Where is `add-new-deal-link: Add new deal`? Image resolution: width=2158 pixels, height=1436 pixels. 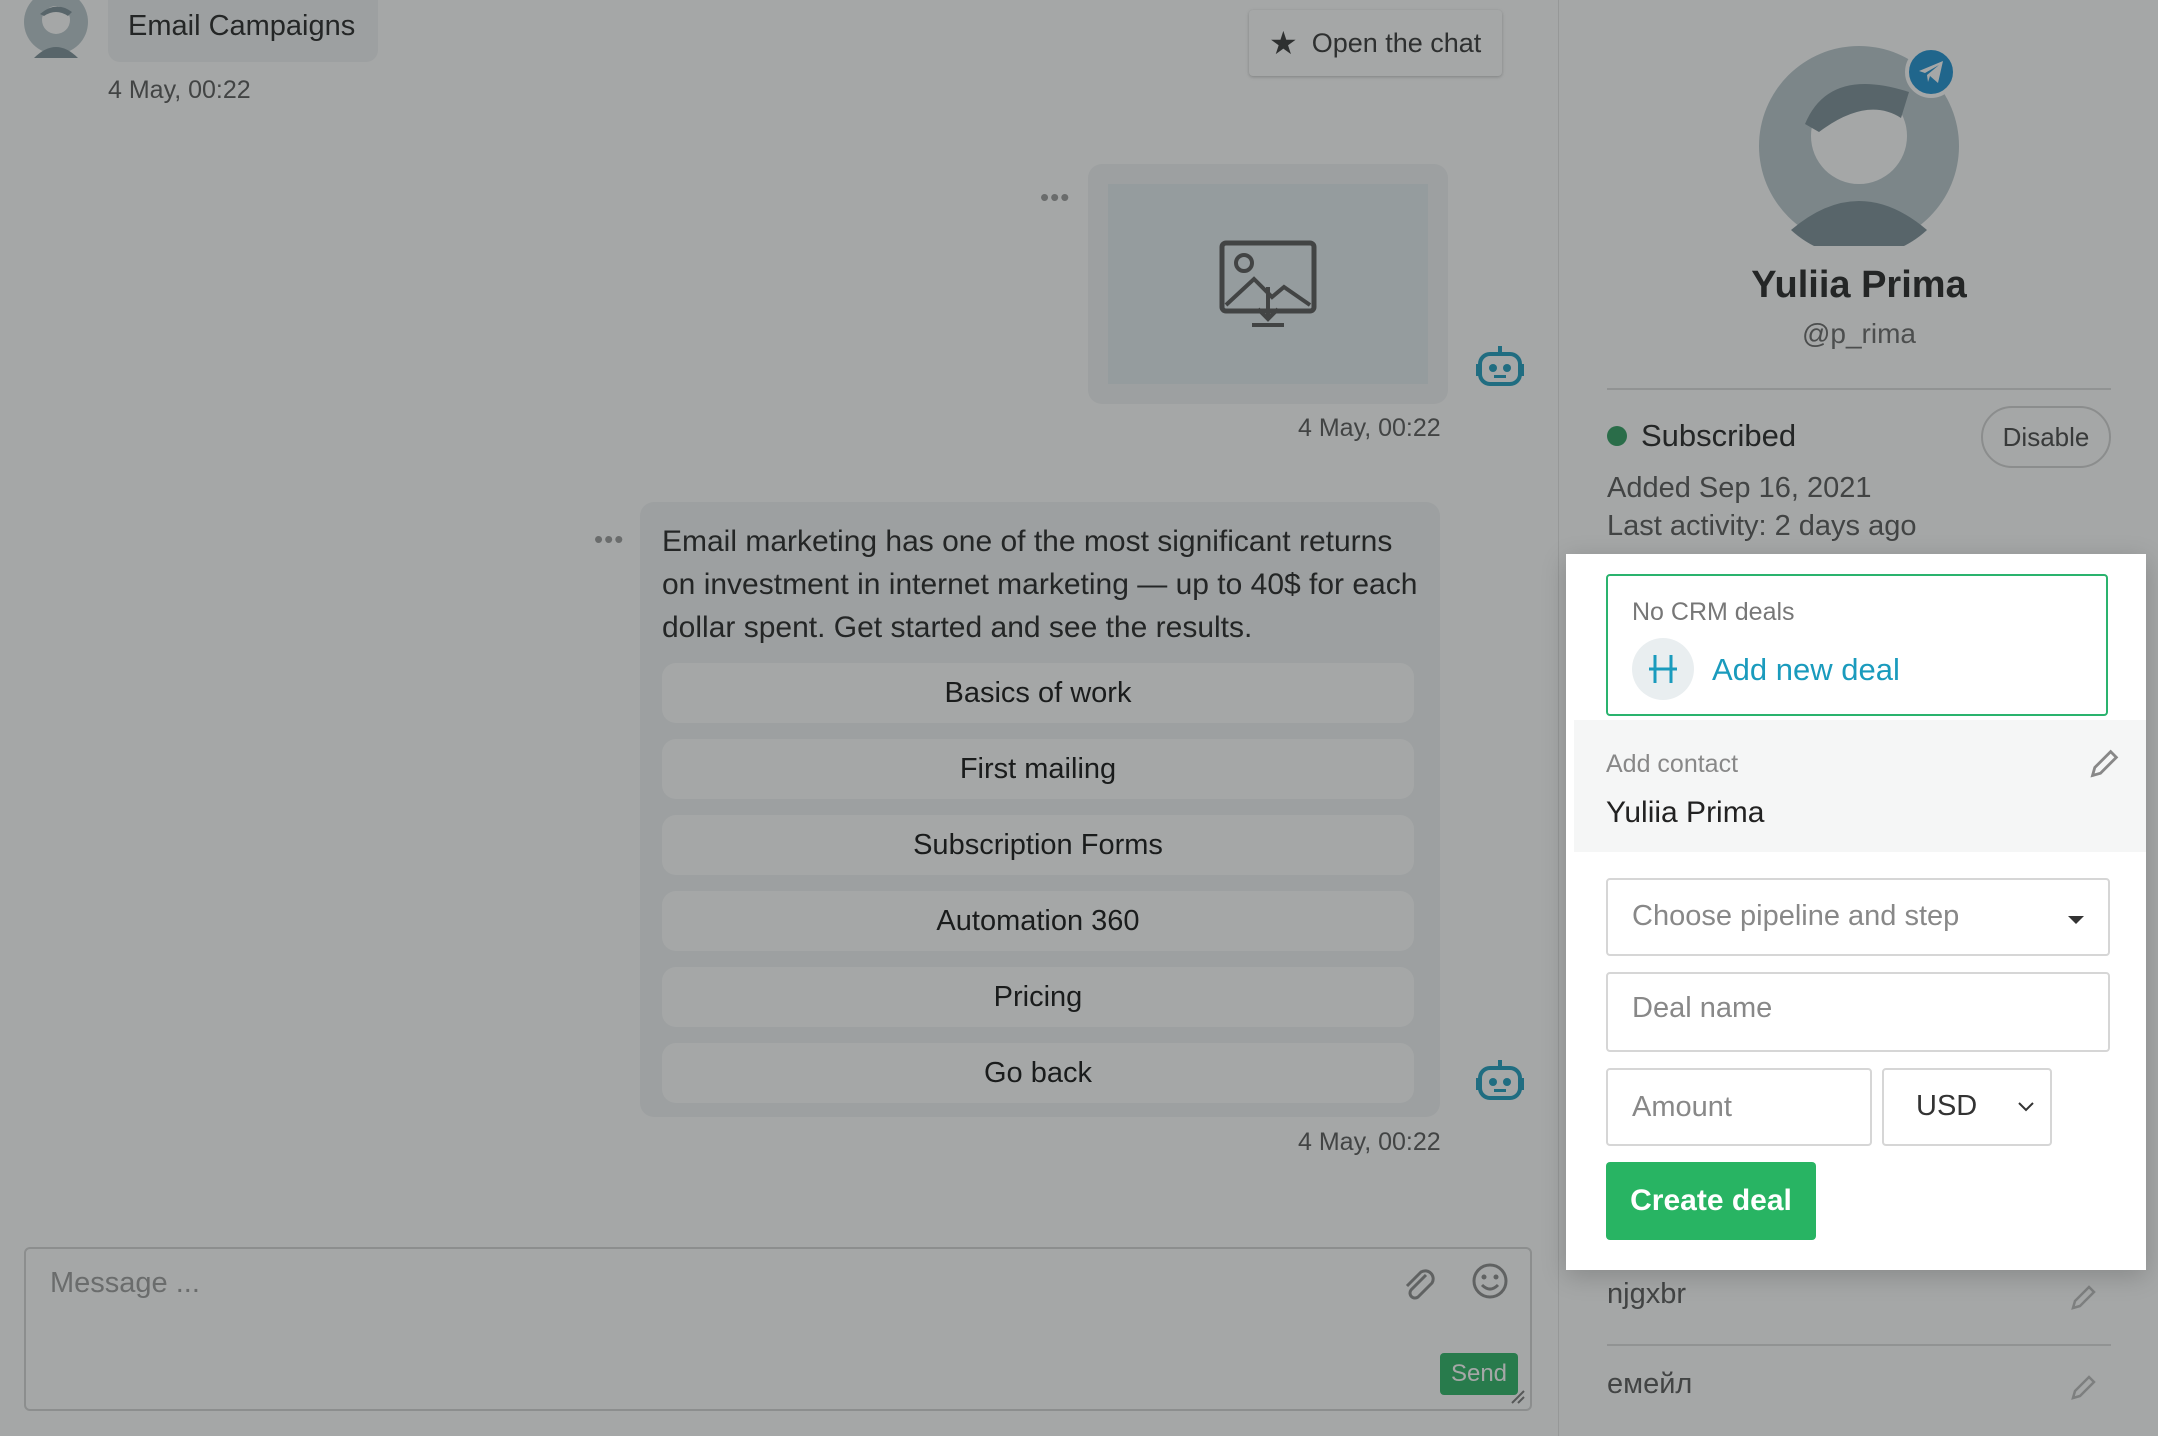
add-new-deal-link: Add new deal is located at coordinates (1806, 670).